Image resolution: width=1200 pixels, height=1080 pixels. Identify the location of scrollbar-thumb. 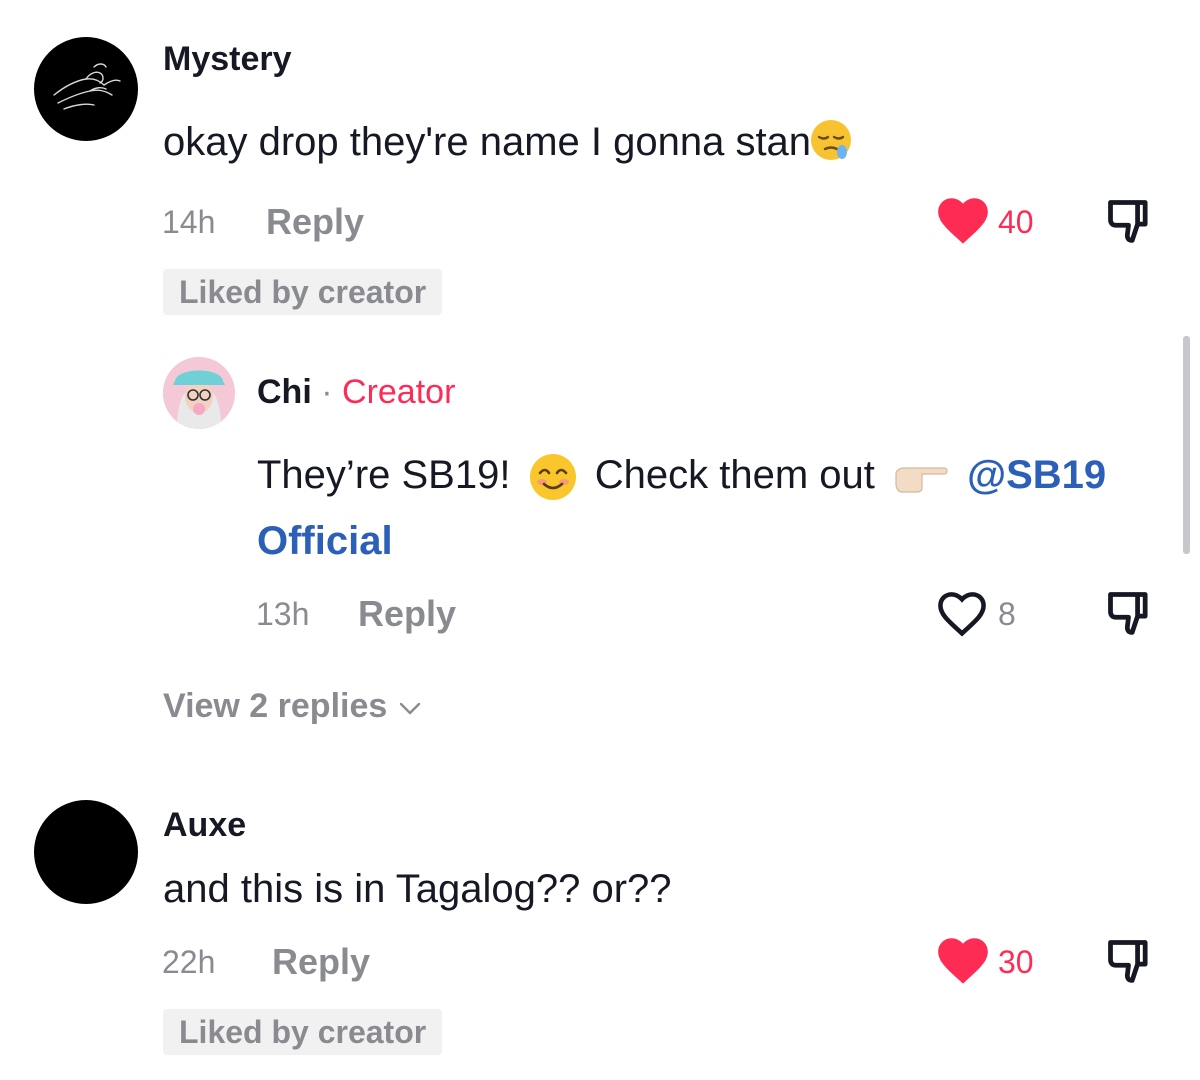
(1186, 445).